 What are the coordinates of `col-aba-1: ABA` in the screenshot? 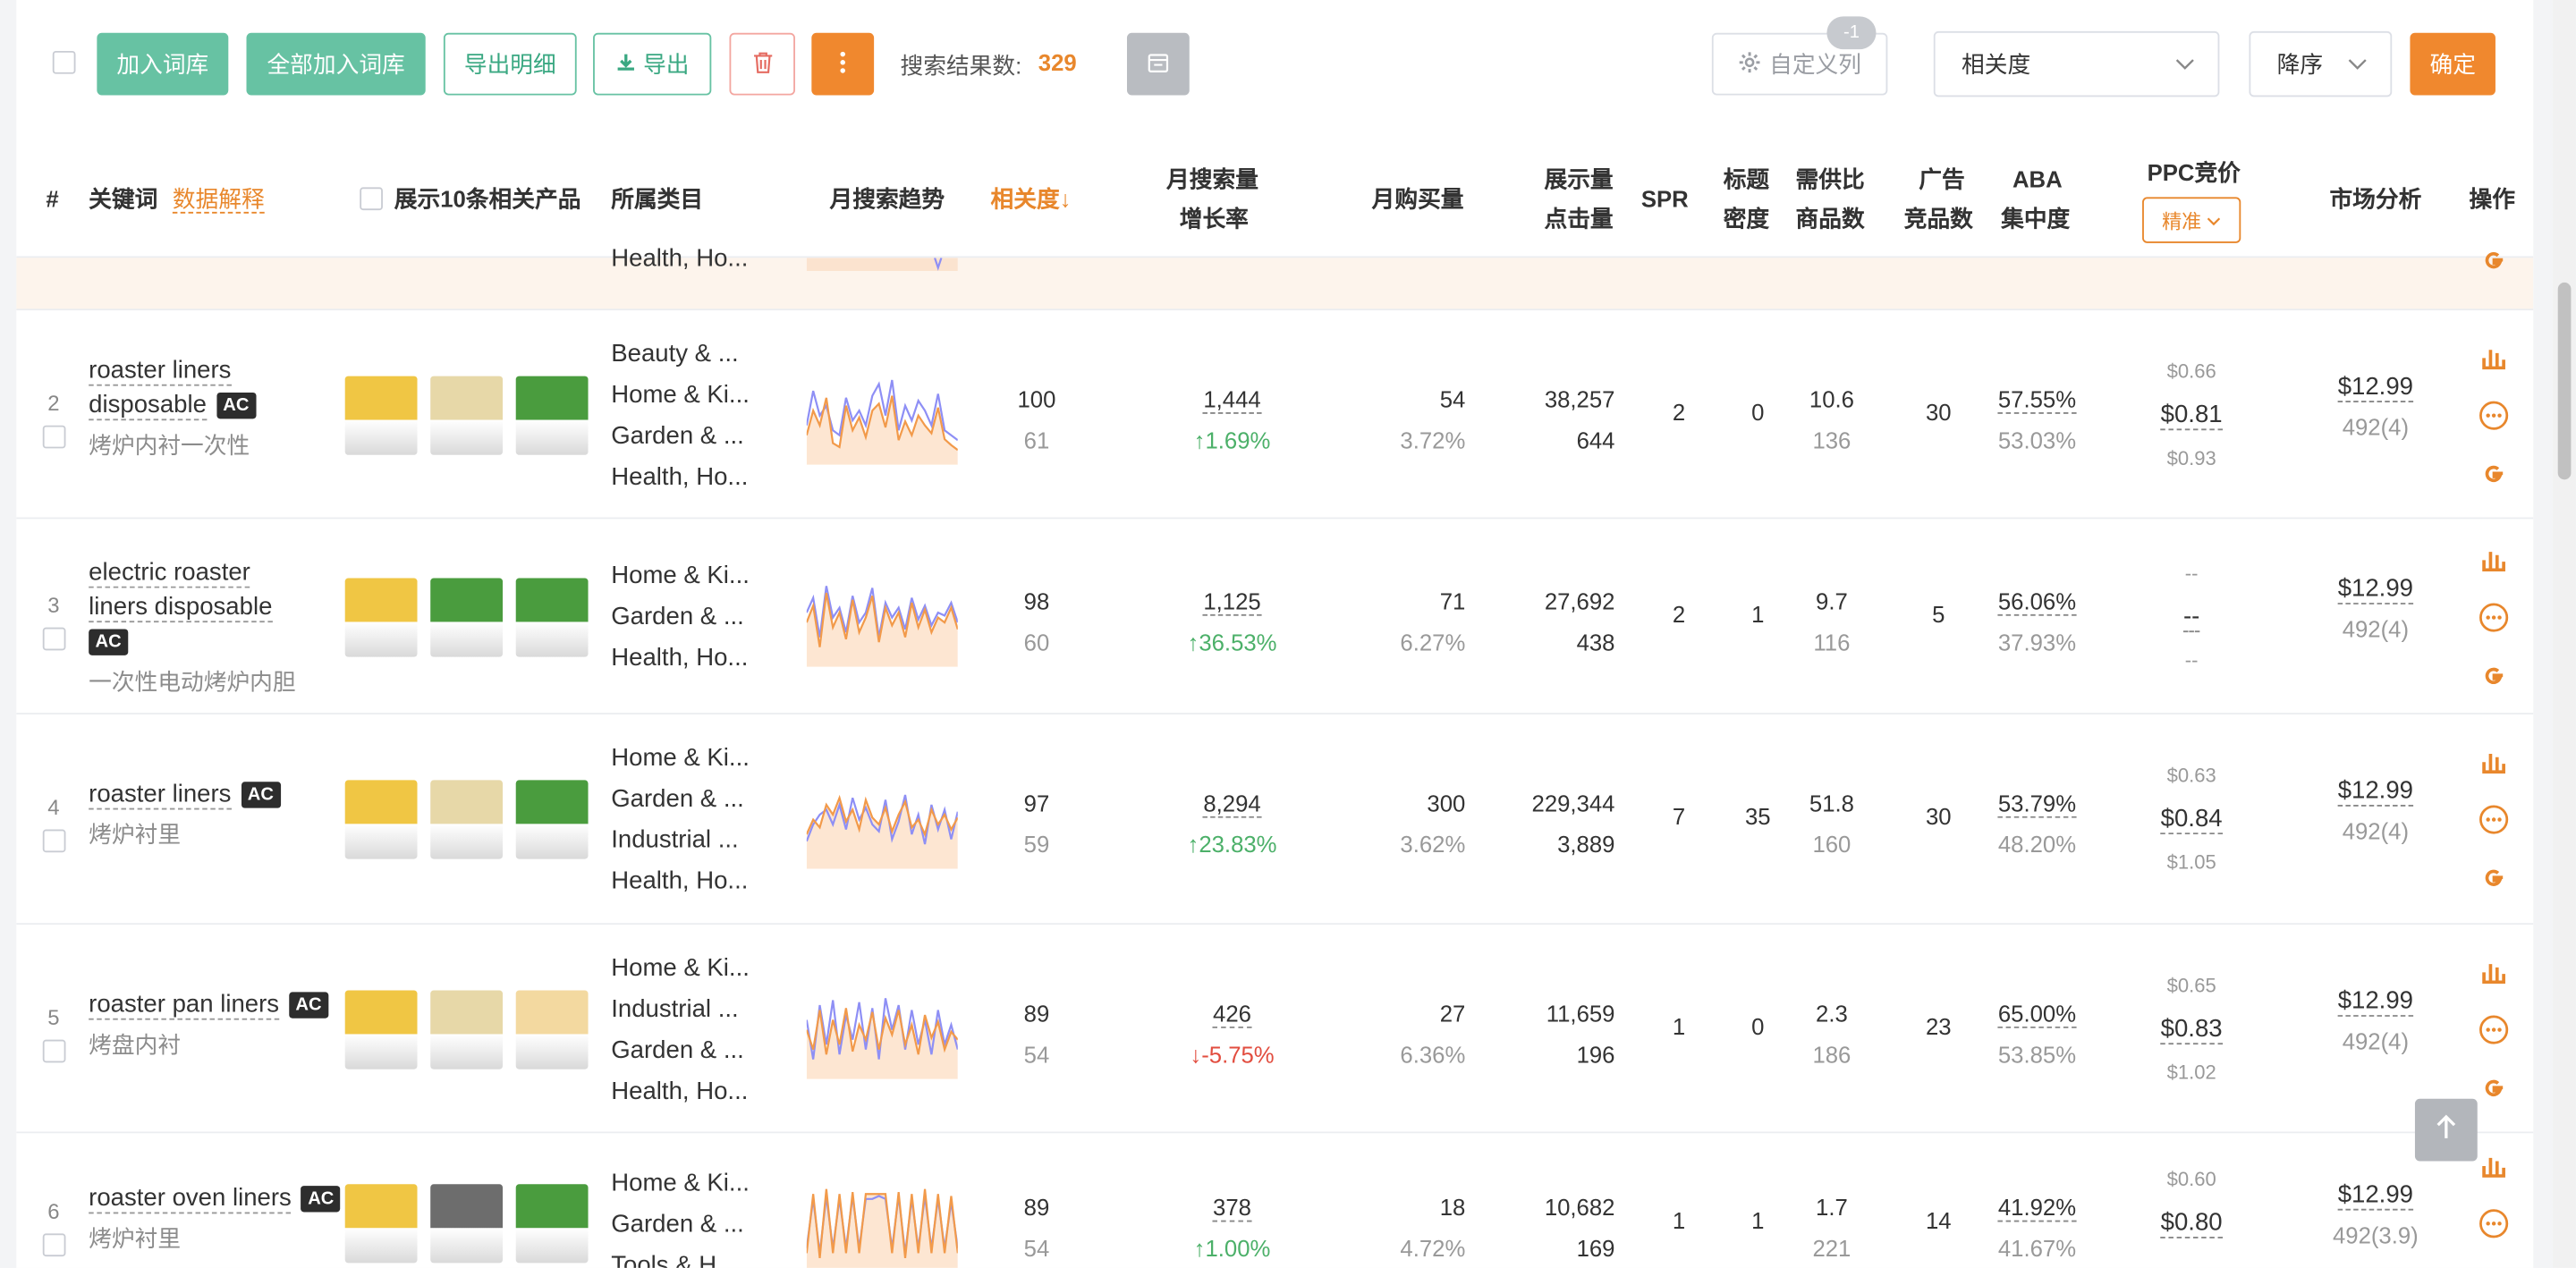 It's located at (2037, 179).